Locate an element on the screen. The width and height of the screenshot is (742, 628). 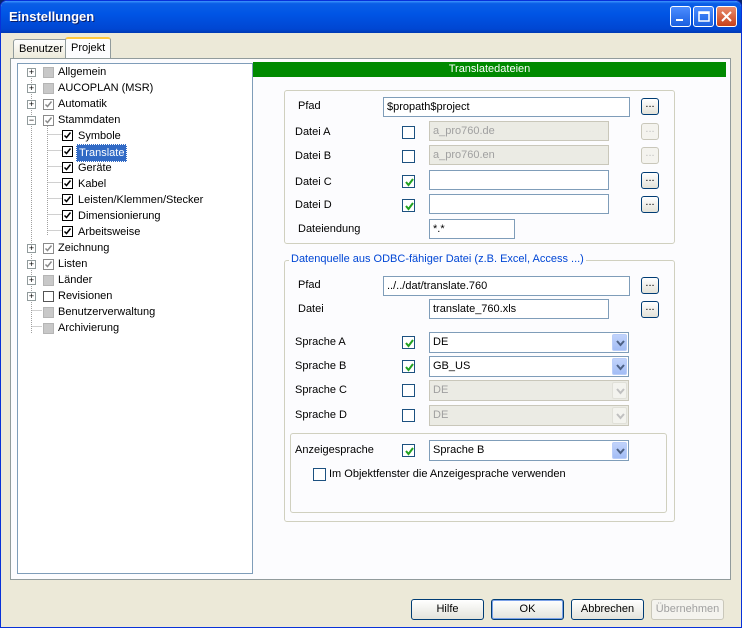
datei-a-field: a_pro760.de is located at coordinates (519, 131).